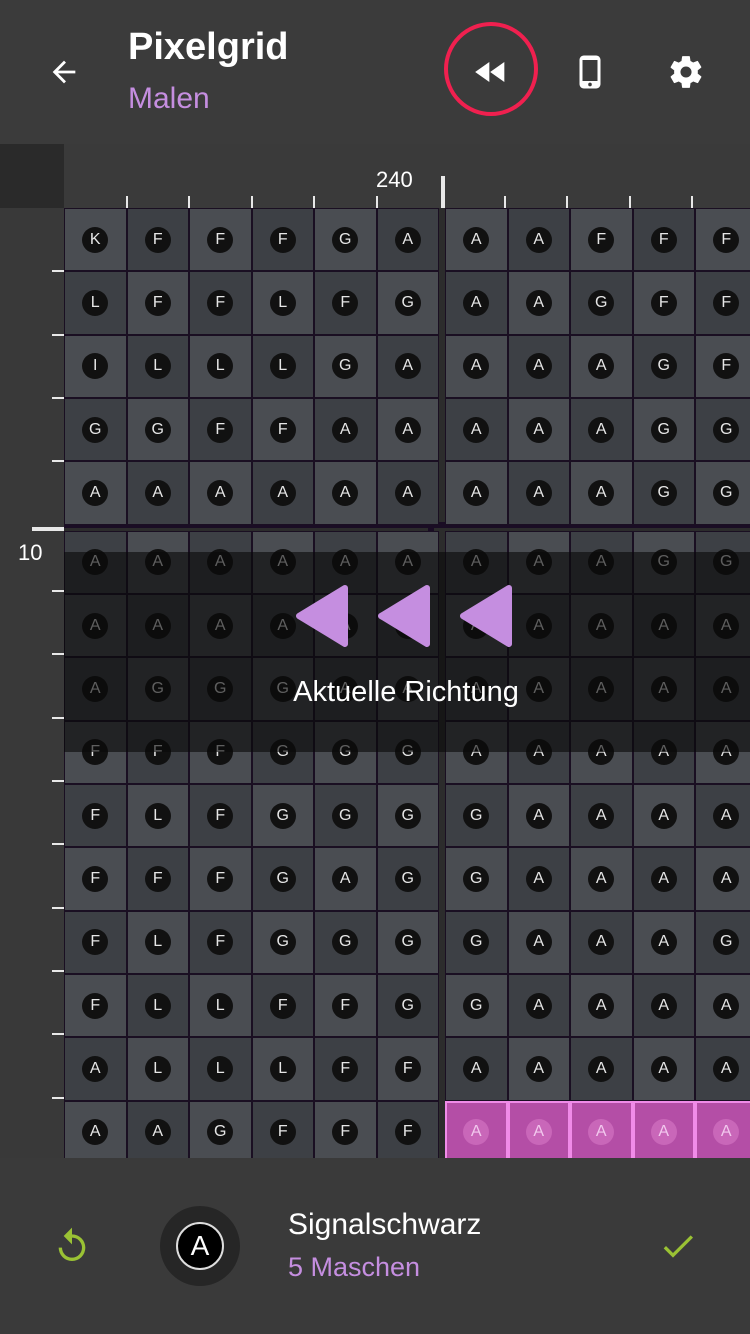  I want to click on color-swatch: A, so click(200, 1246).